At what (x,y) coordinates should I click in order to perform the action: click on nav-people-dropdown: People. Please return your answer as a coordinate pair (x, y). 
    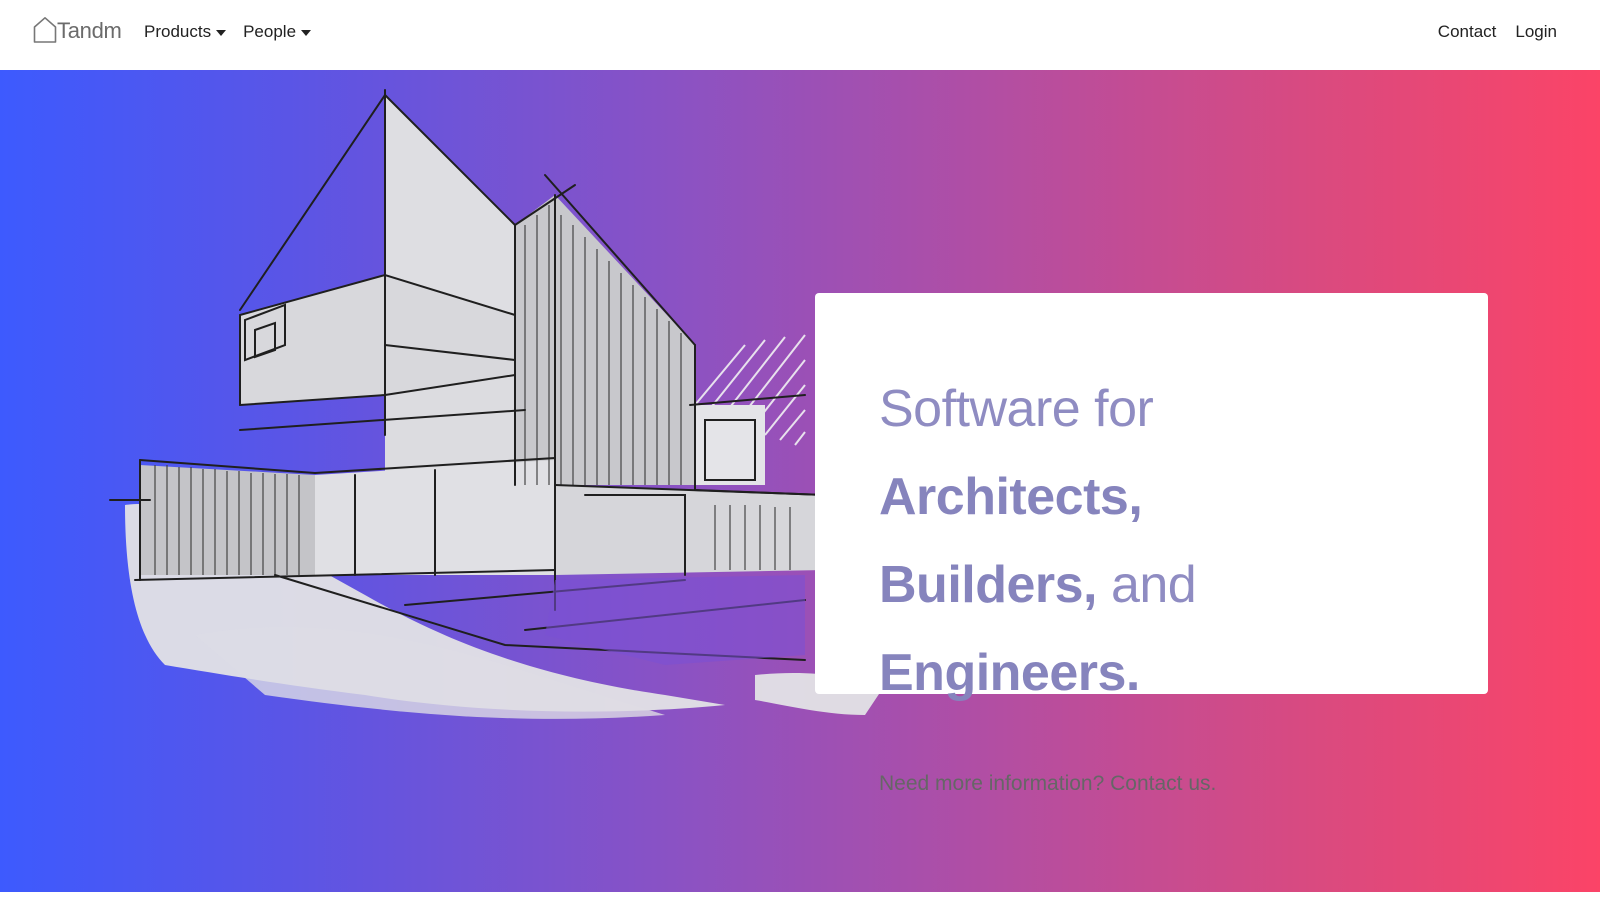
    Looking at the image, I should click on (277, 32).